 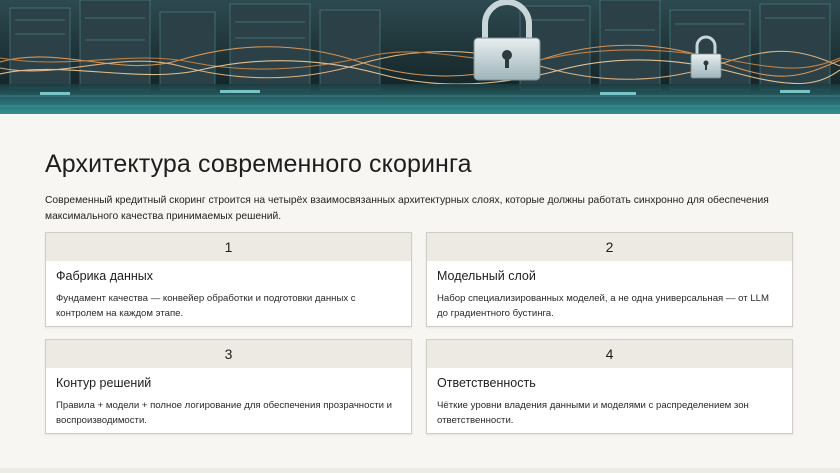 I want to click on card-number: 3, so click(x=228, y=354).